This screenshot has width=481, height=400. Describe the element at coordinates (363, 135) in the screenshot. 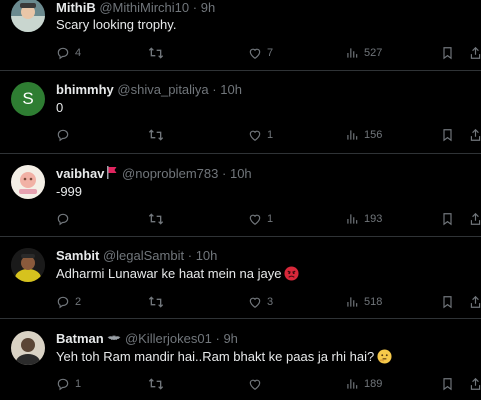

I see `views-button: 156` at that location.